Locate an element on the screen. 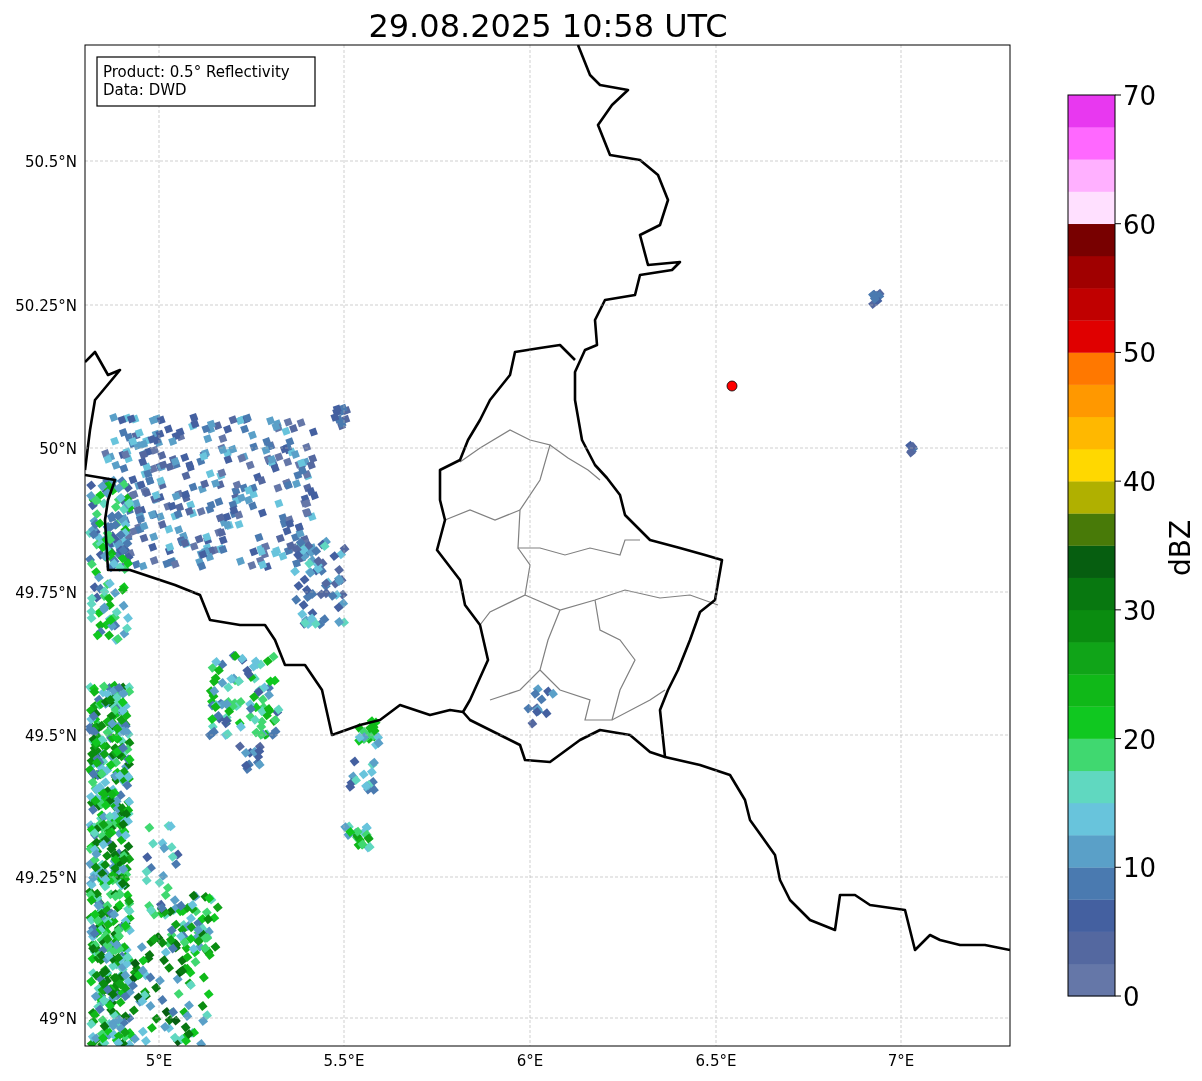 This screenshot has width=1202, height=1081. info-text: Data: DWD is located at coordinates (145, 90).